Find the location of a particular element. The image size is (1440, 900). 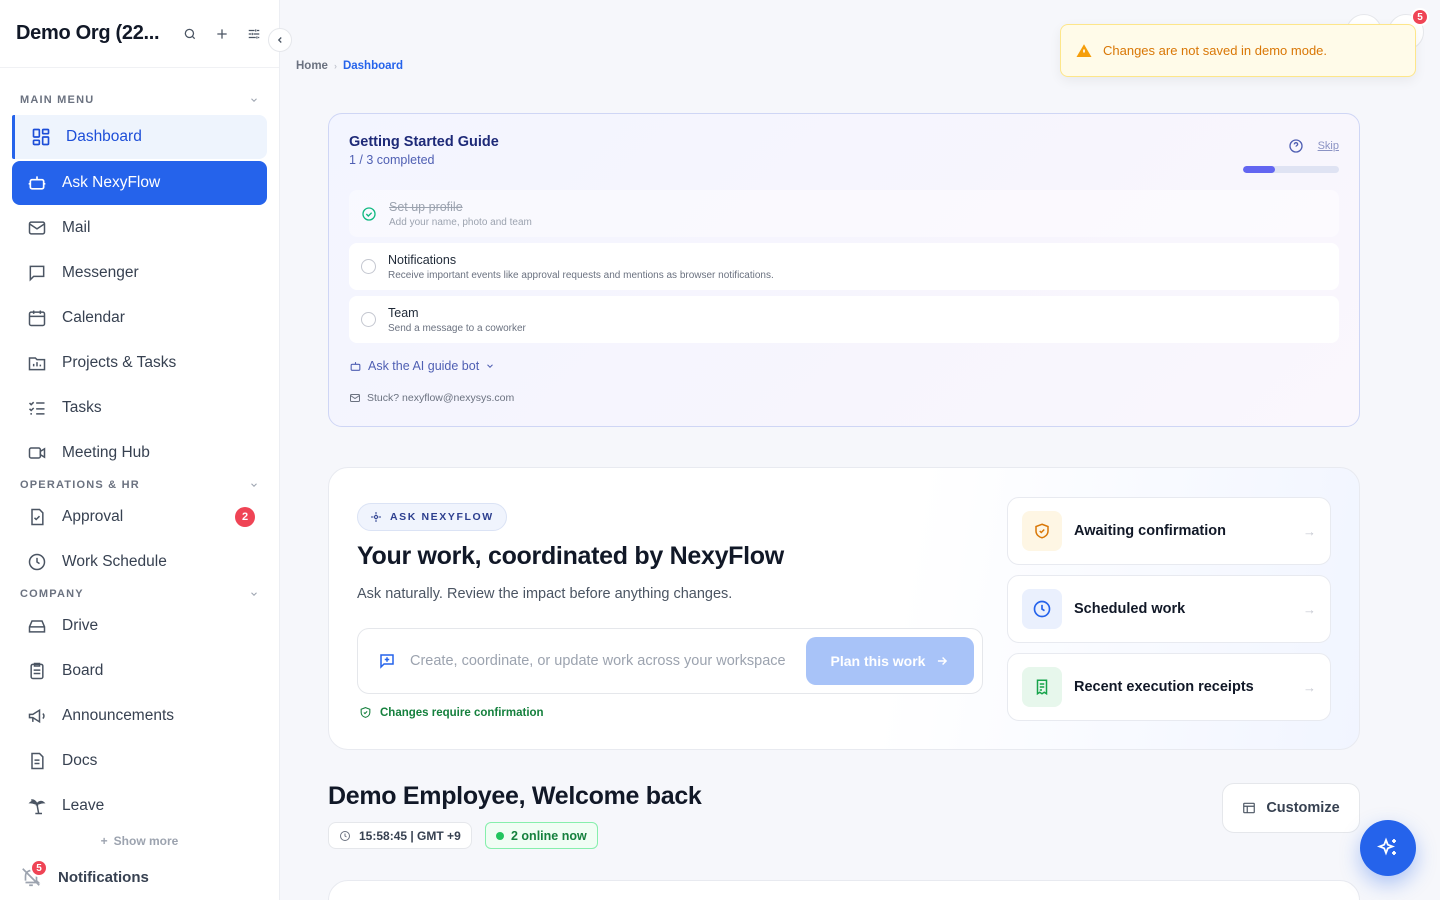

sidebar-item-announcements: Announcements is located at coordinates (139, 716).